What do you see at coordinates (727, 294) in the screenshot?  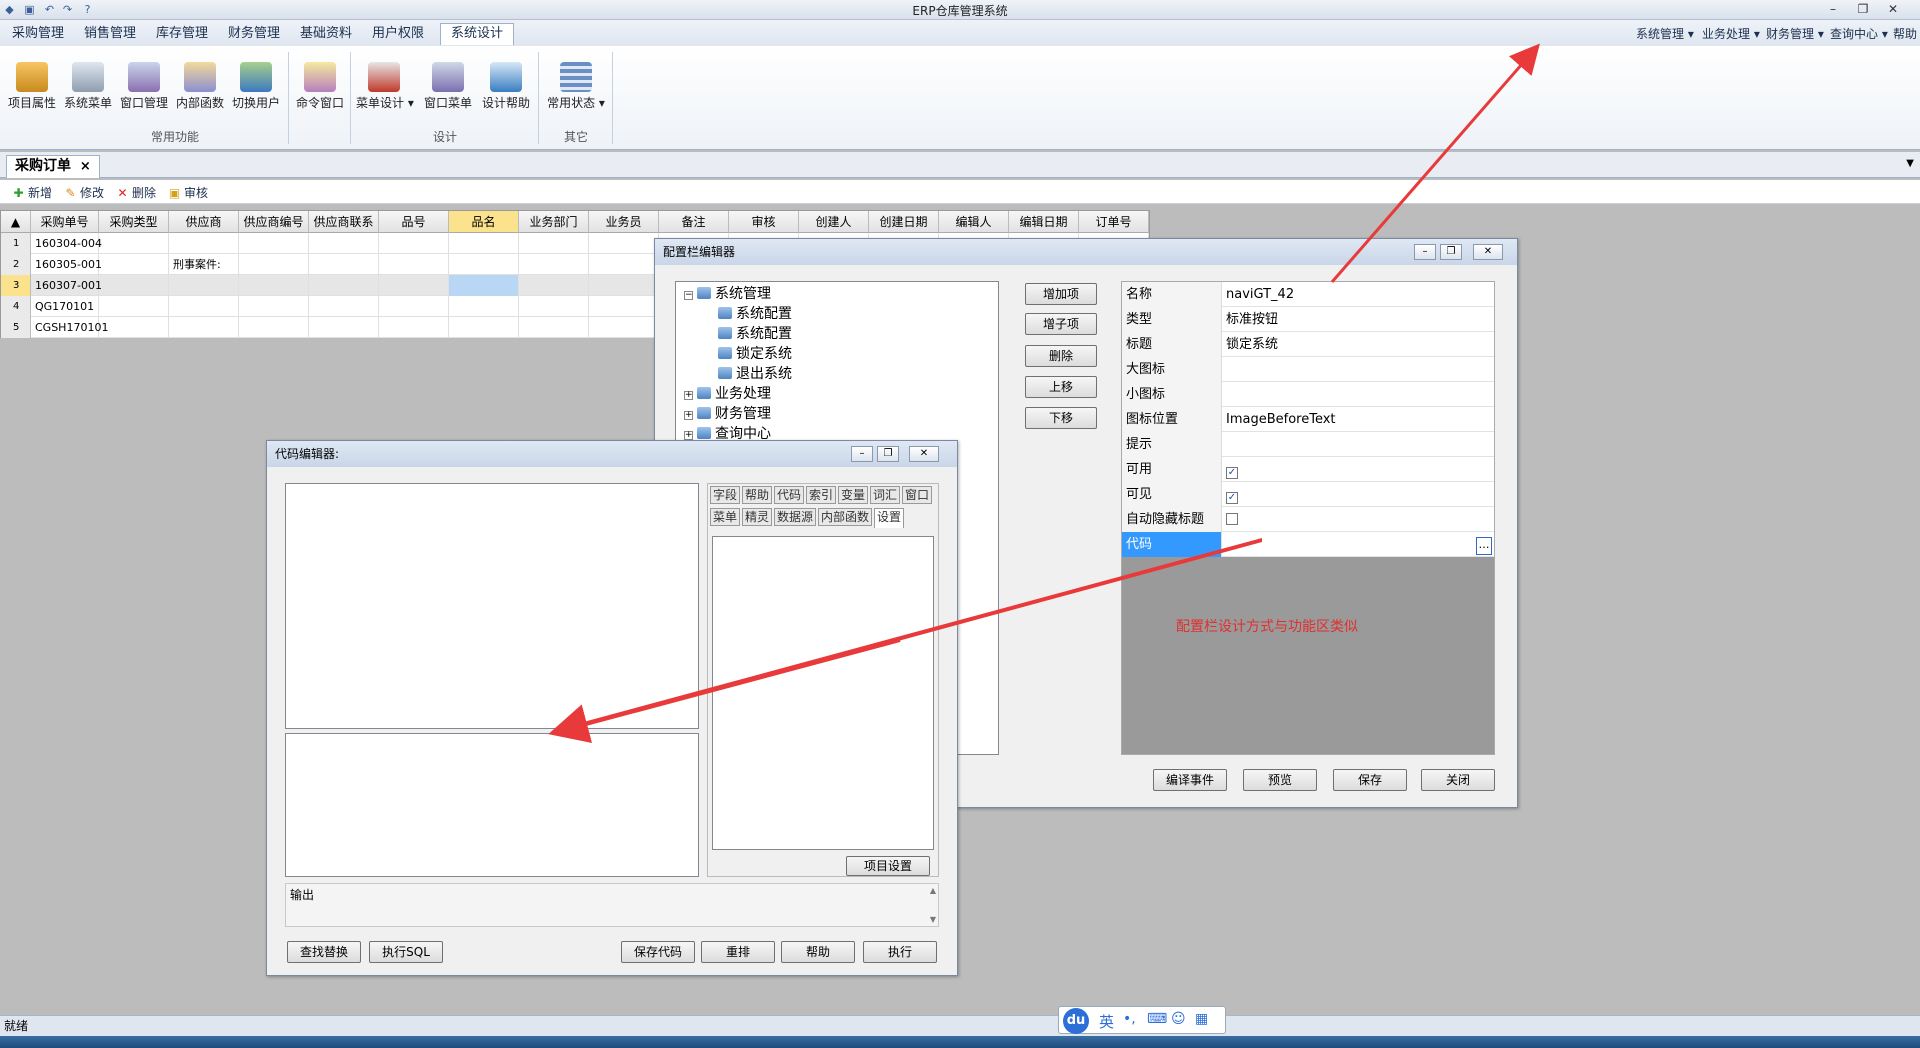 I see `tree-node-system-management: − 系统管理` at bounding box center [727, 294].